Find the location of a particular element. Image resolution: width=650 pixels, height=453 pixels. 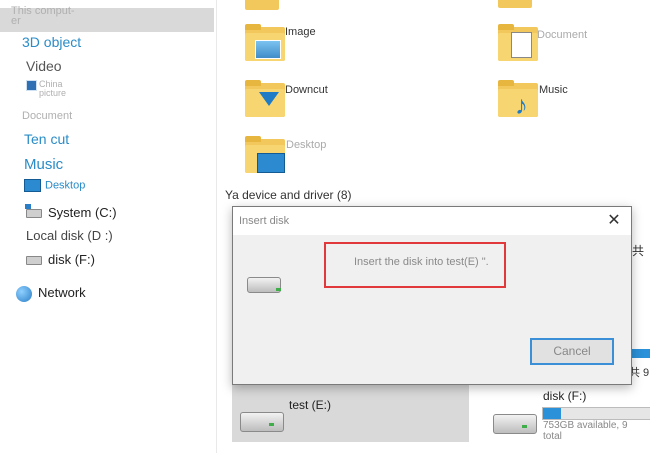

sidebar-item-disk-f: disk (F:) is located at coordinates (60, 259).